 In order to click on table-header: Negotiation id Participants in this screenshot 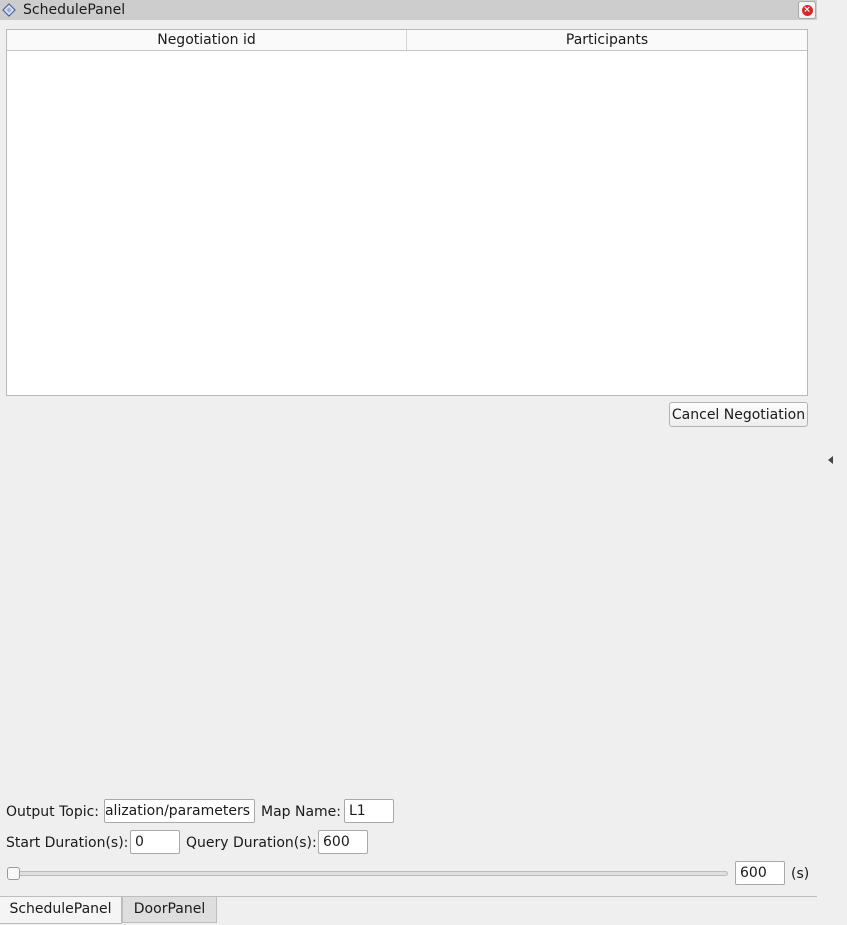, I will do `click(407, 40)`.